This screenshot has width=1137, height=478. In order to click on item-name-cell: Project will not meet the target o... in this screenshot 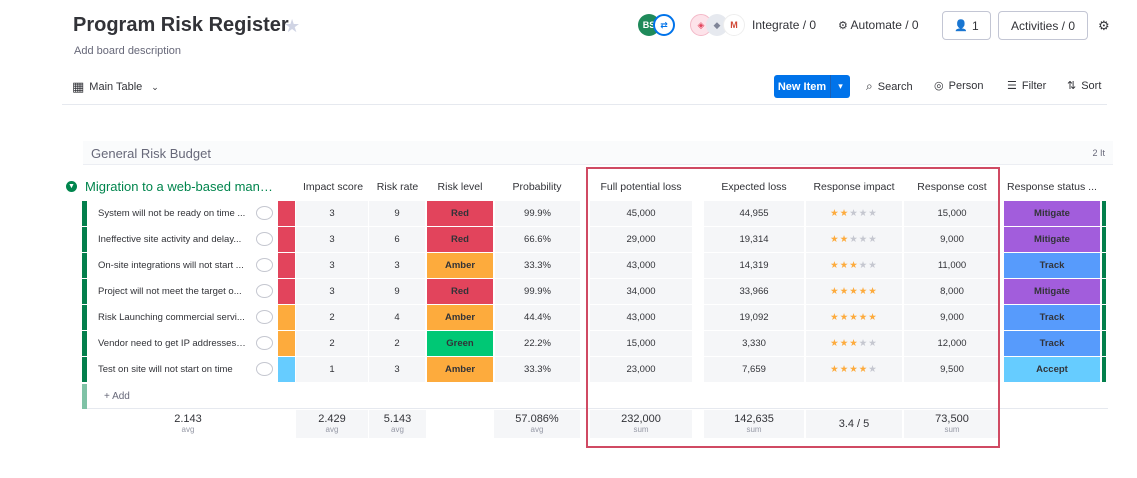, I will do `click(183, 291)`.